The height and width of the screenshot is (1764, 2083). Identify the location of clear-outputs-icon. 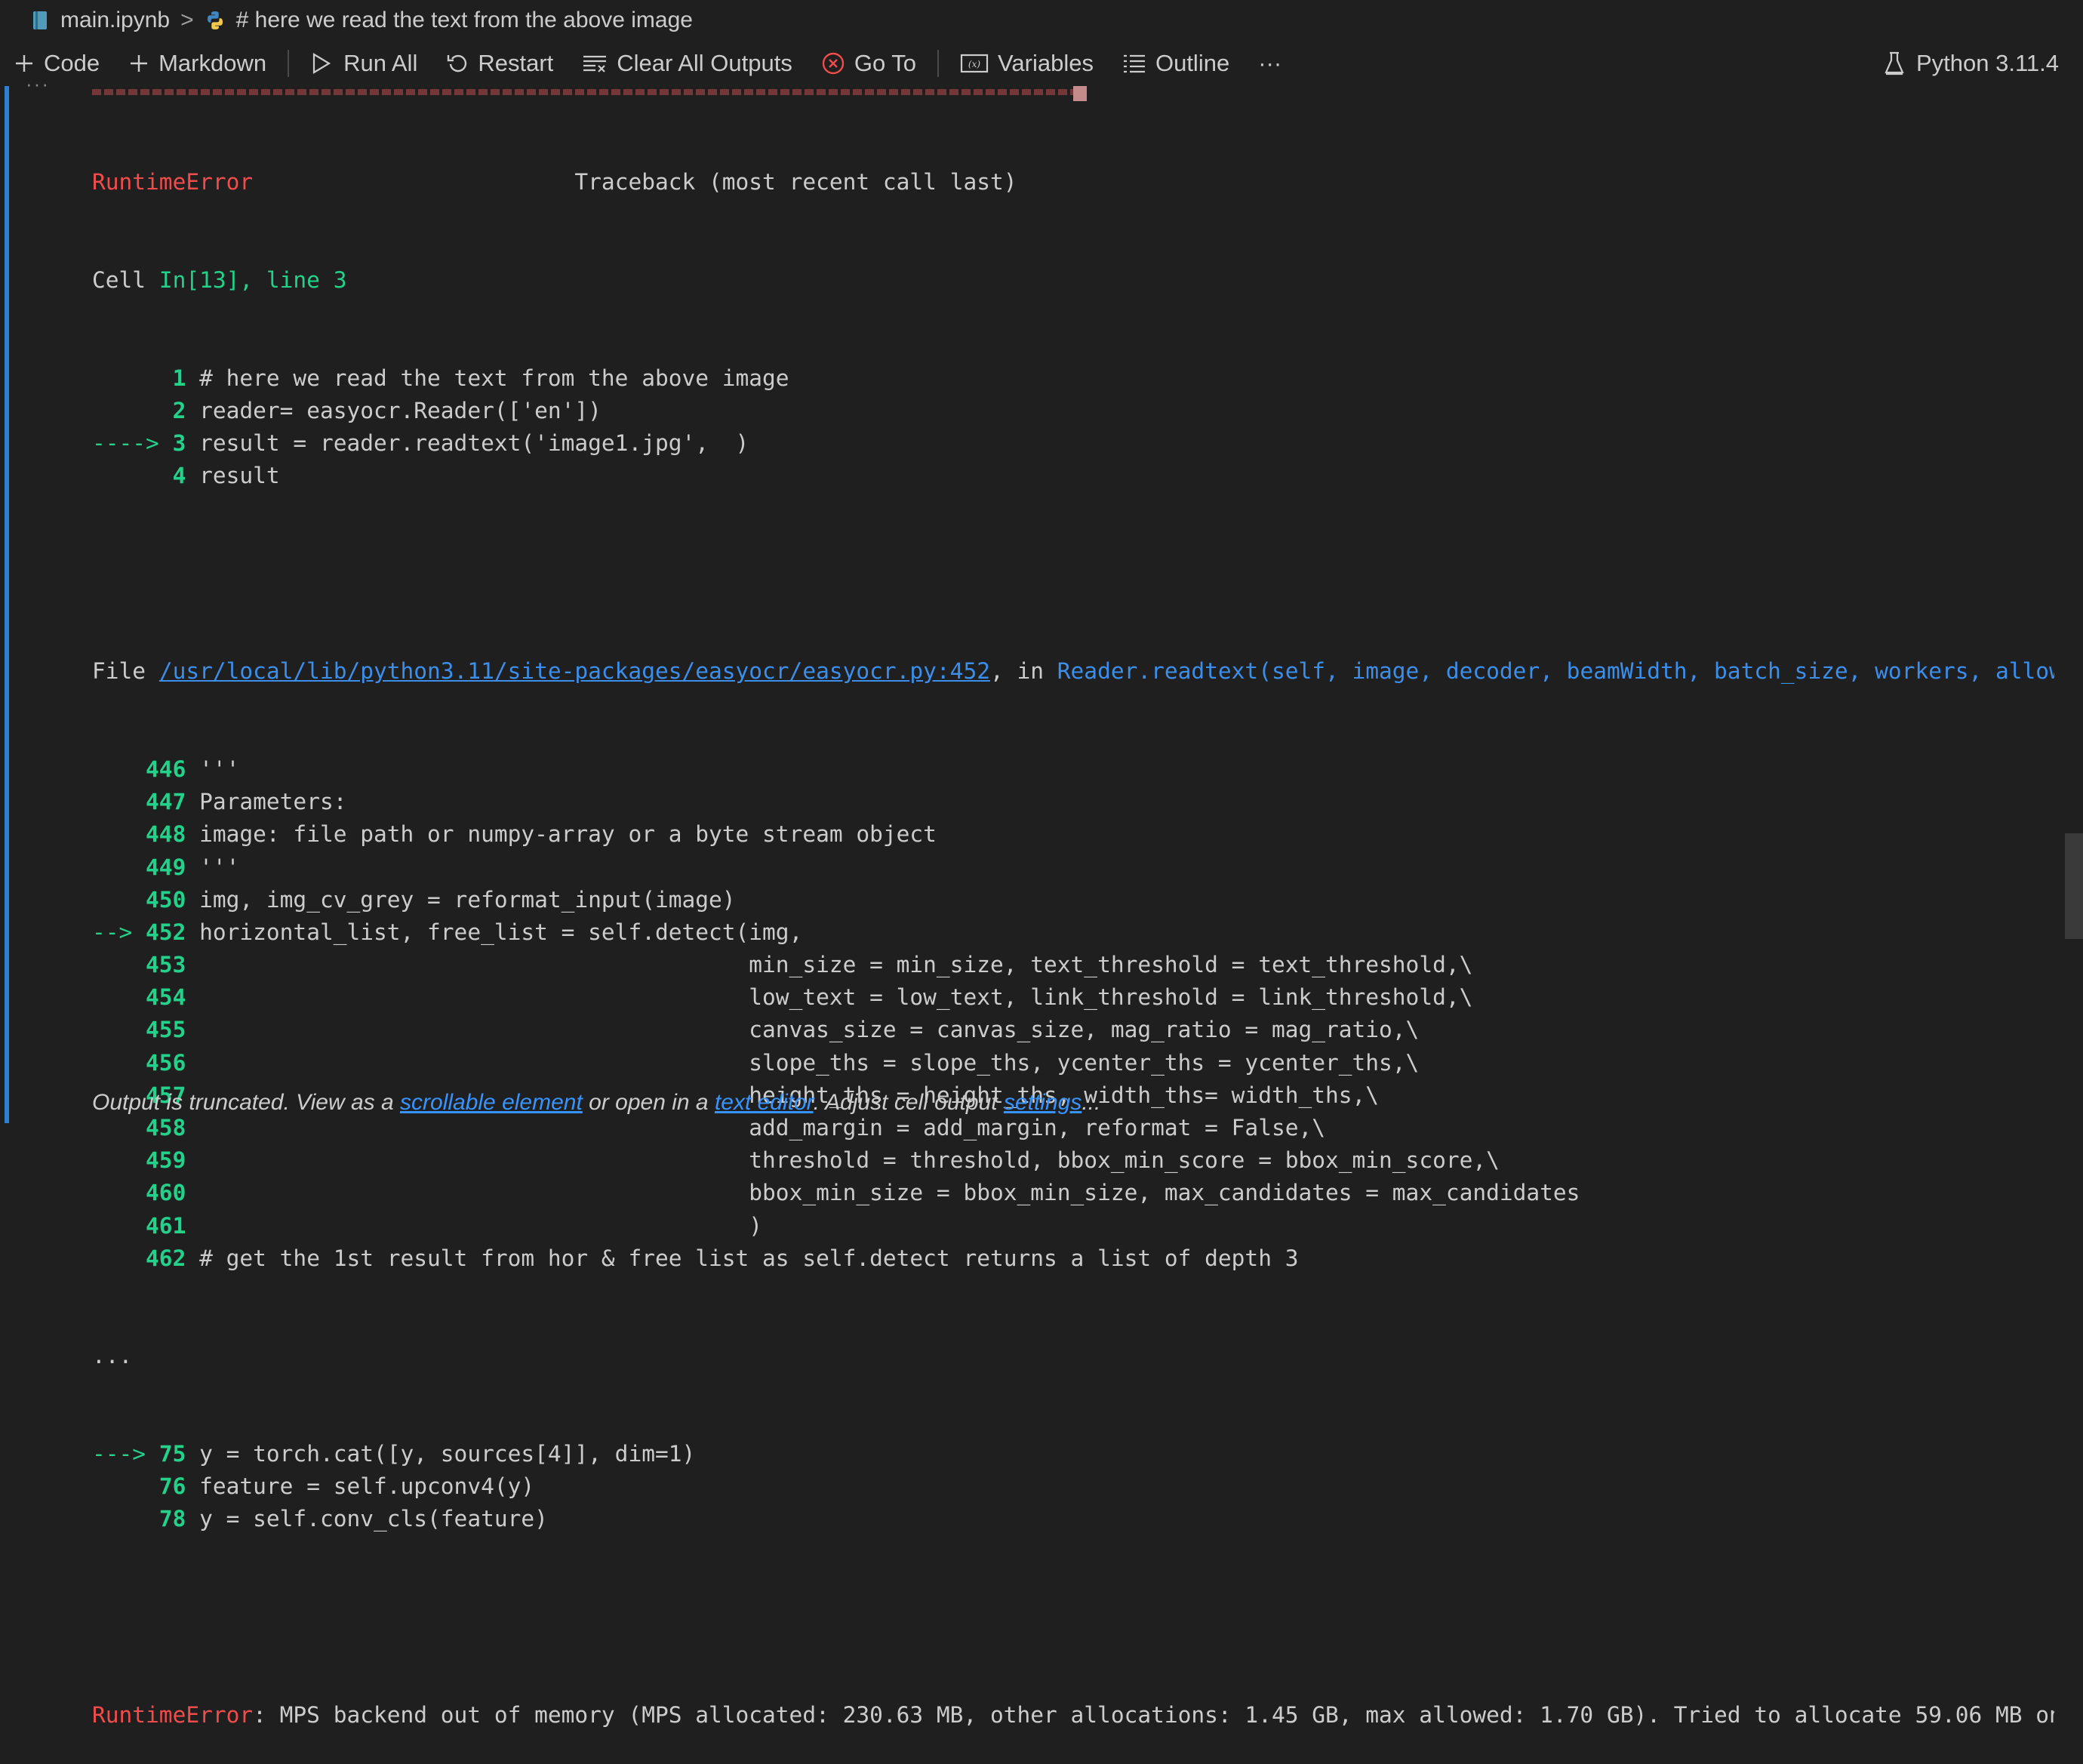
(595, 63).